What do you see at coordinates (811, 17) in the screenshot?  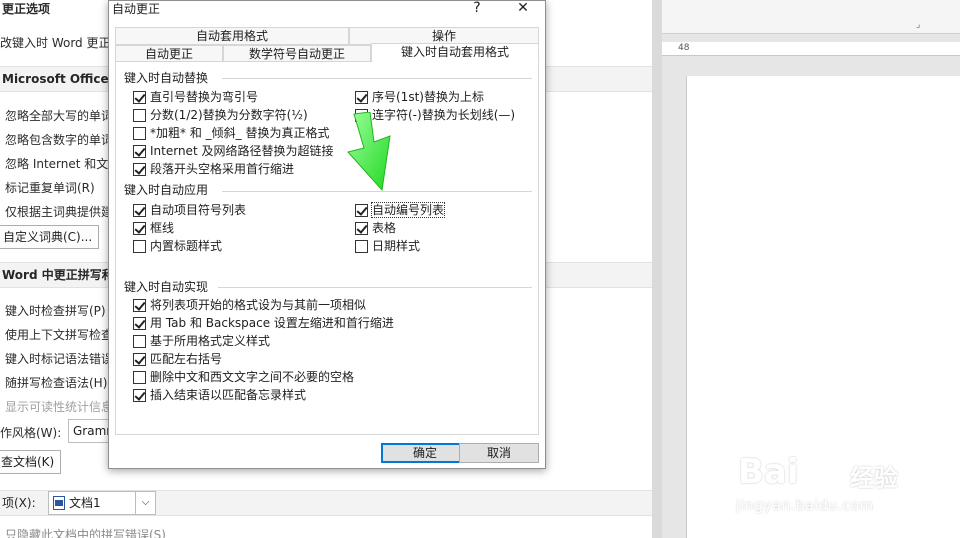 I see `ribbon-strip: ⌟` at bounding box center [811, 17].